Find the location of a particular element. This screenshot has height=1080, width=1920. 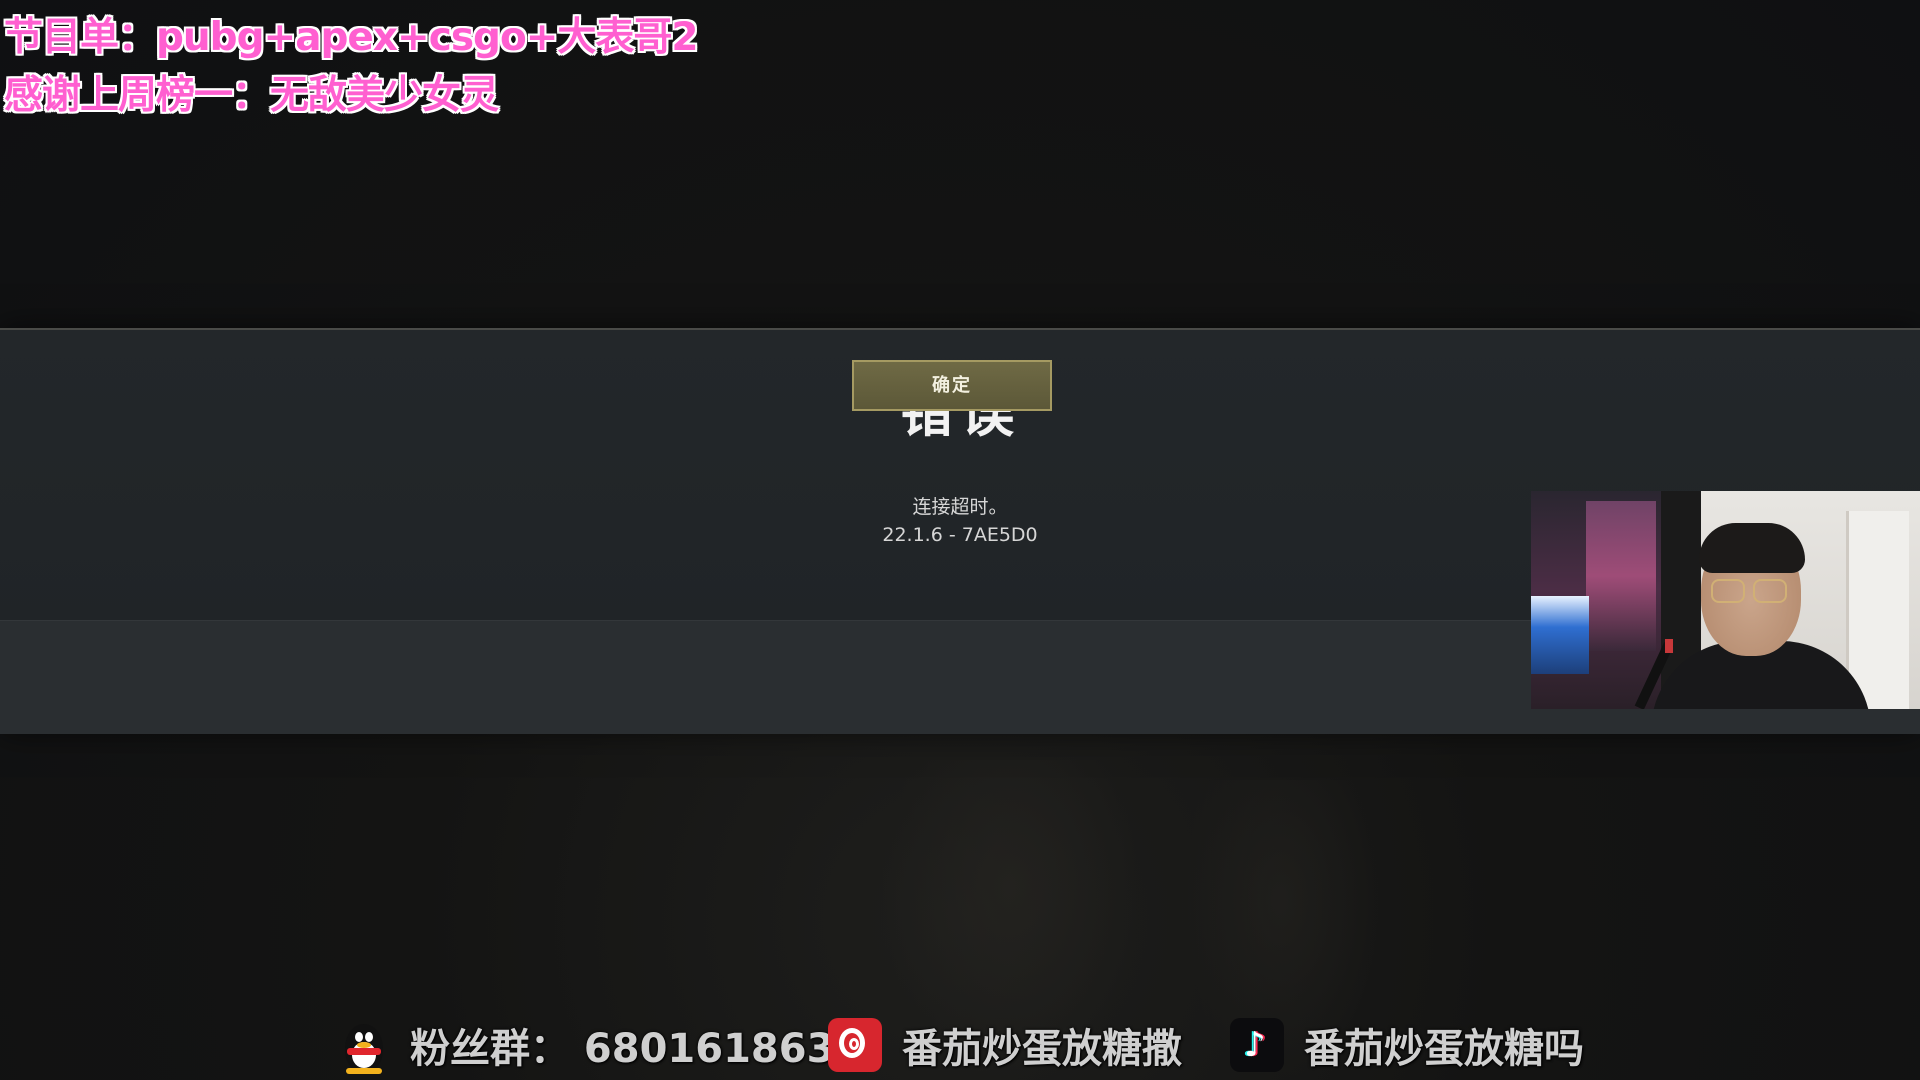

netease-music-icon is located at coordinates (855, 1045).